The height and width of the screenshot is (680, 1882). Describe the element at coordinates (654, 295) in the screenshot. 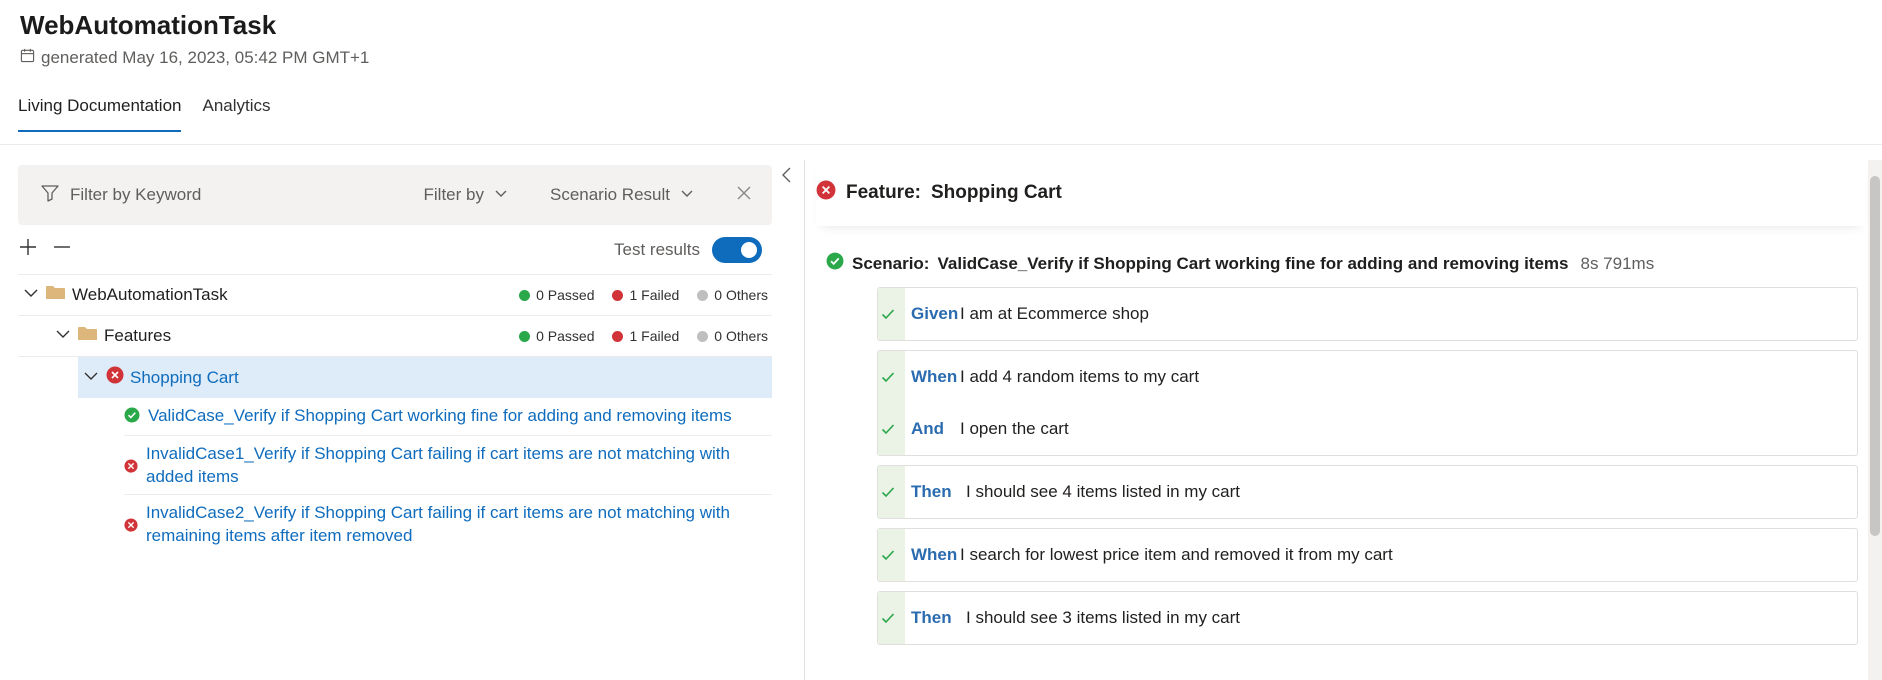

I see `failed-count: 1 Failed` at that location.